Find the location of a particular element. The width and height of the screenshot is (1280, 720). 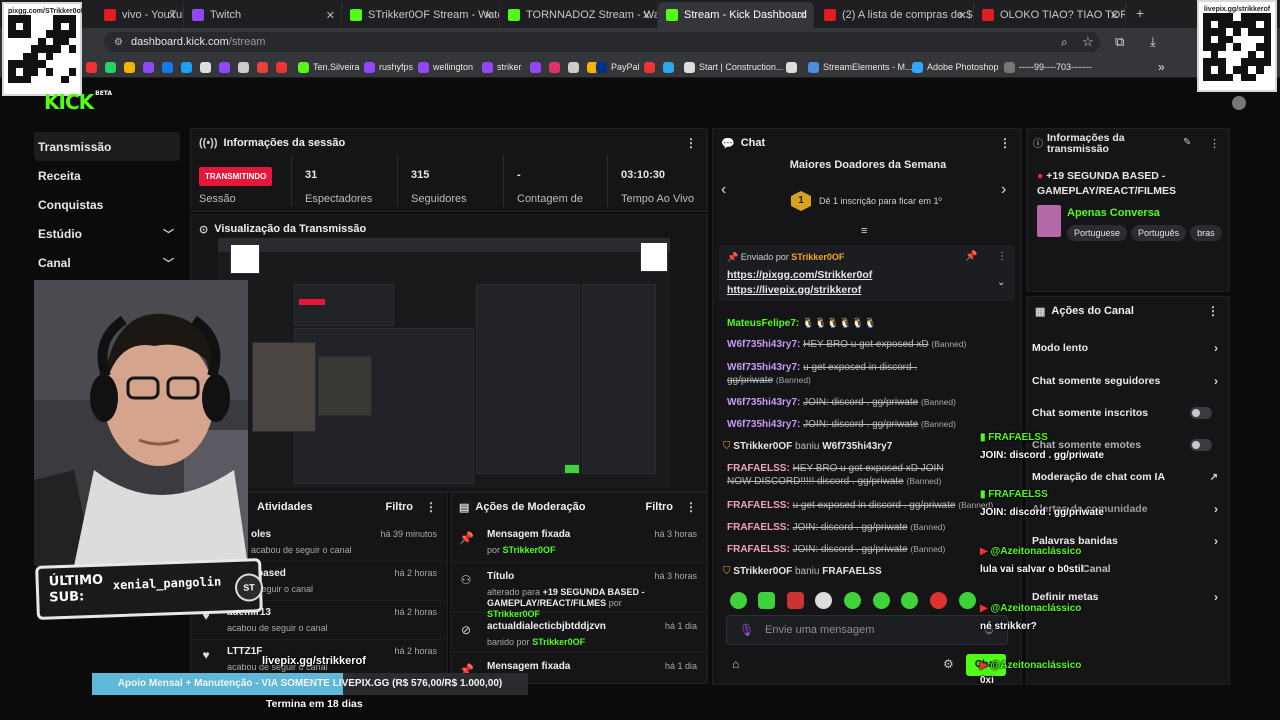

tab-youtube-lista: (2) A lista de compras de $440✕ is located at coordinates (895, 15).